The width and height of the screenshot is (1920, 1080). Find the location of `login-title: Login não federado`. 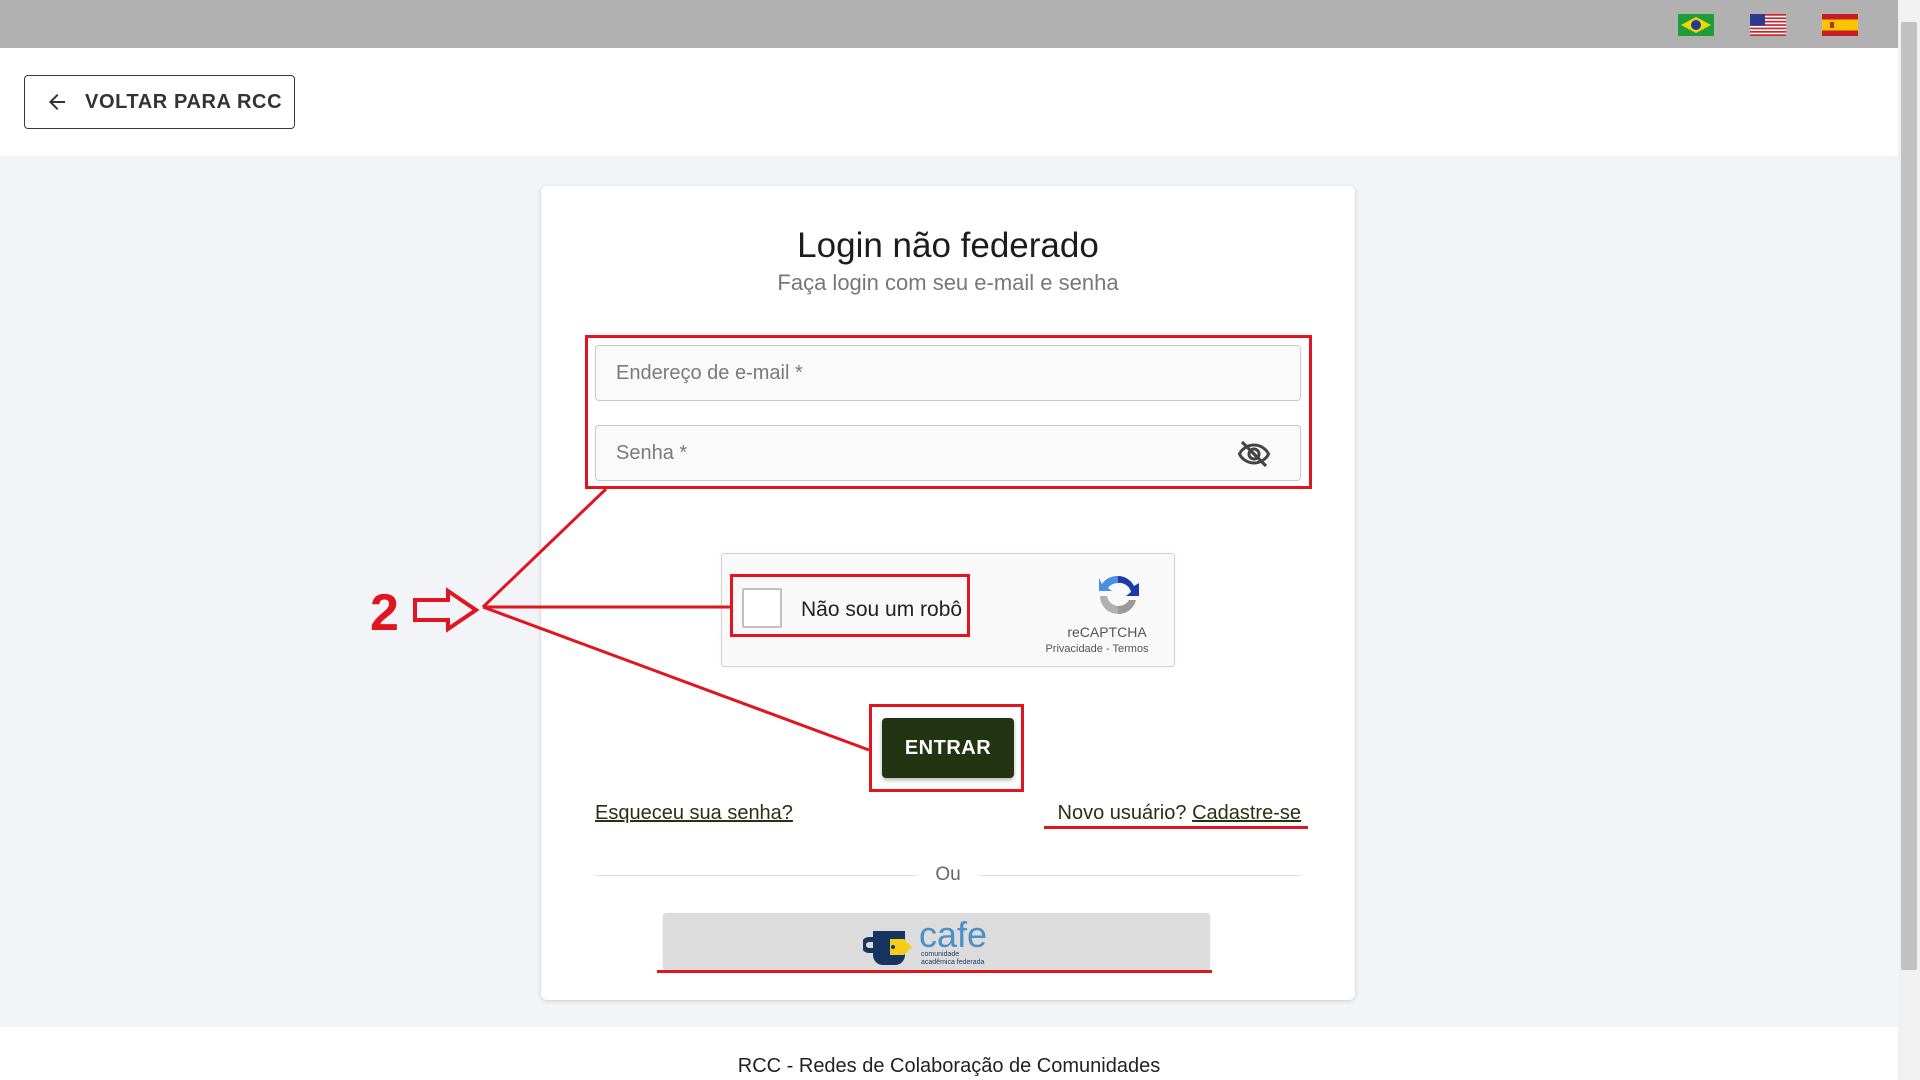

login-title: Login não federado is located at coordinates (948, 245).